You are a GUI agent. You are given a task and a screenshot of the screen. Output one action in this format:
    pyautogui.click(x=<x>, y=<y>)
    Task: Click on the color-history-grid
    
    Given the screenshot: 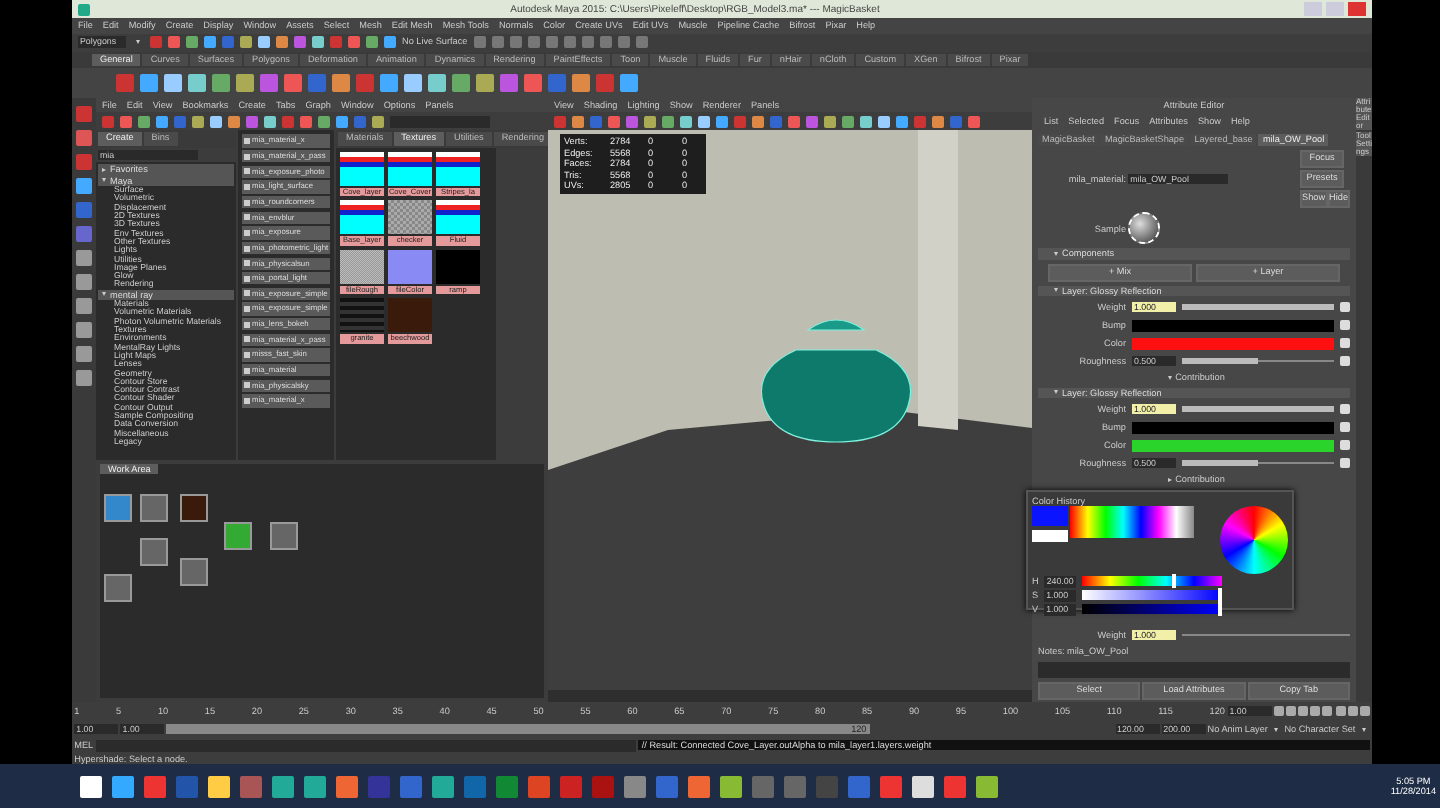 What is the action you would take?
    pyautogui.click(x=1132, y=522)
    